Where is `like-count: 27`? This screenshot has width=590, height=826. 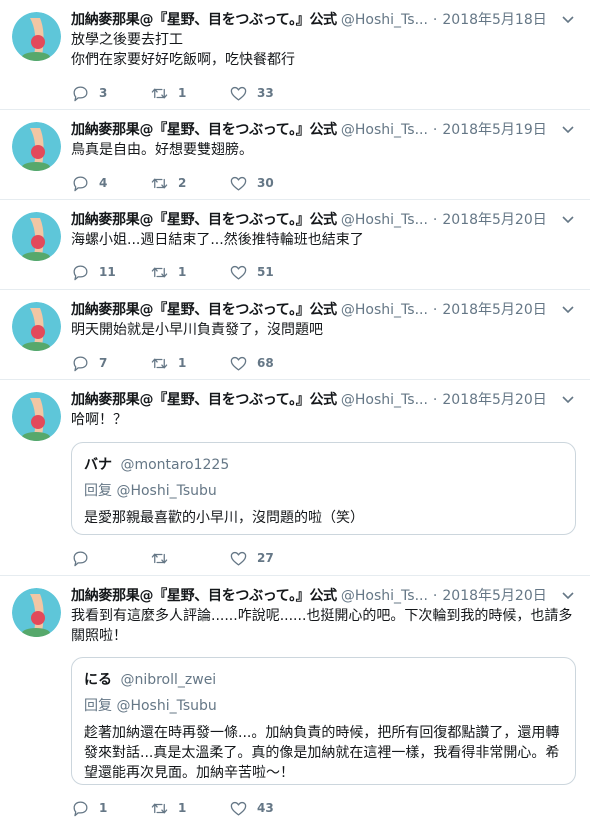
like-count: 27 is located at coordinates (265, 558).